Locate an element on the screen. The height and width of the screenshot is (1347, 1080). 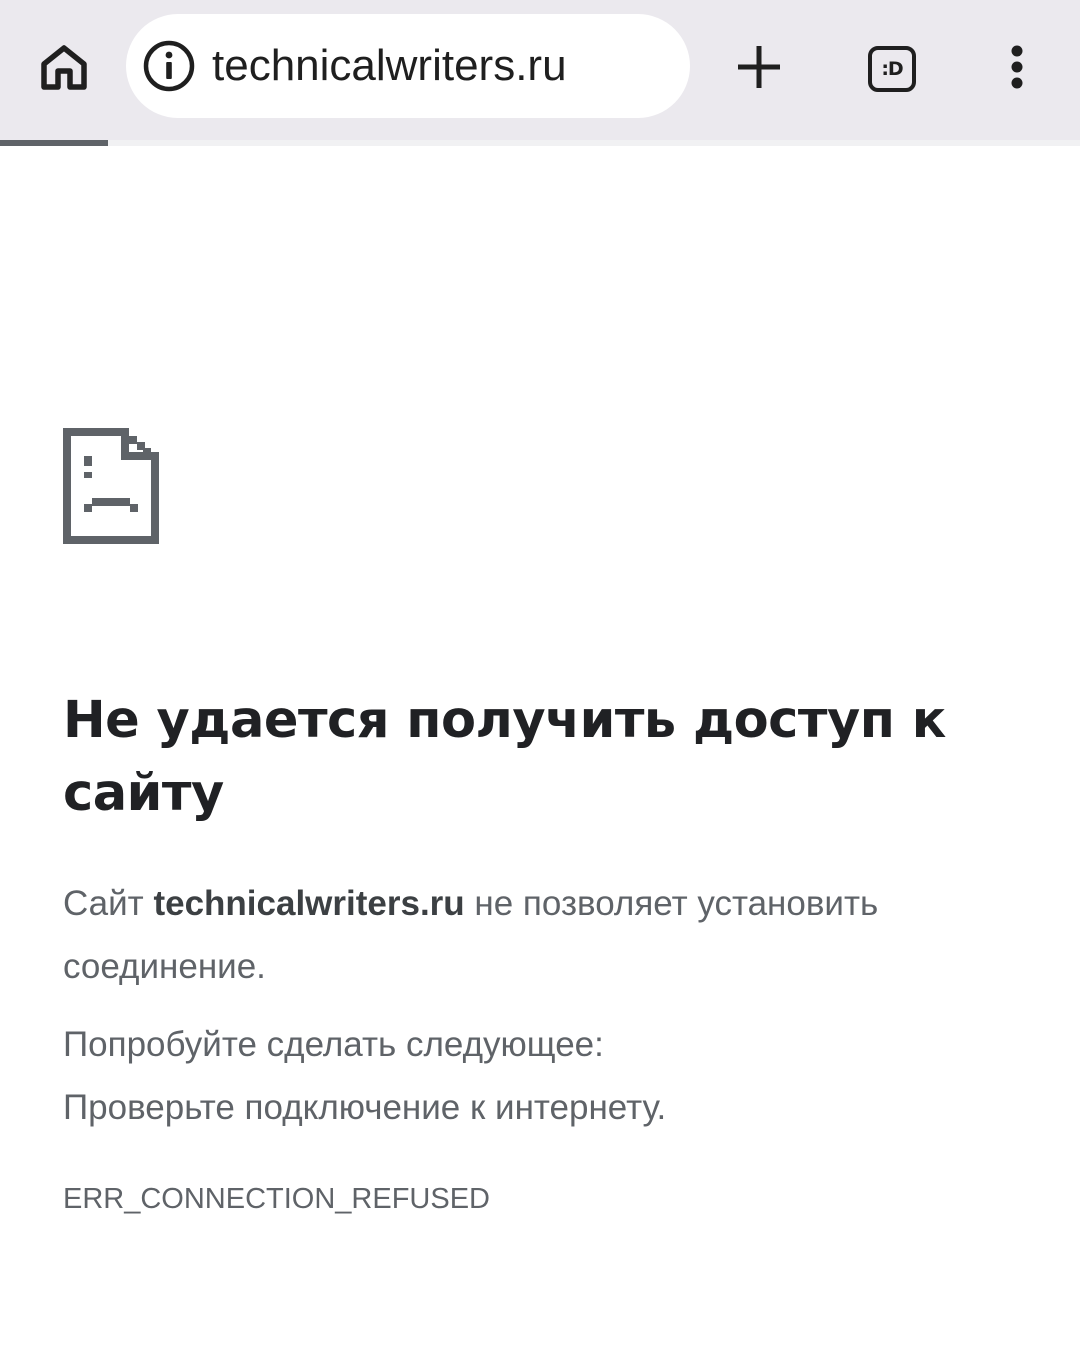
url-text: technicalwriters.ru is located at coordinates (389, 65).